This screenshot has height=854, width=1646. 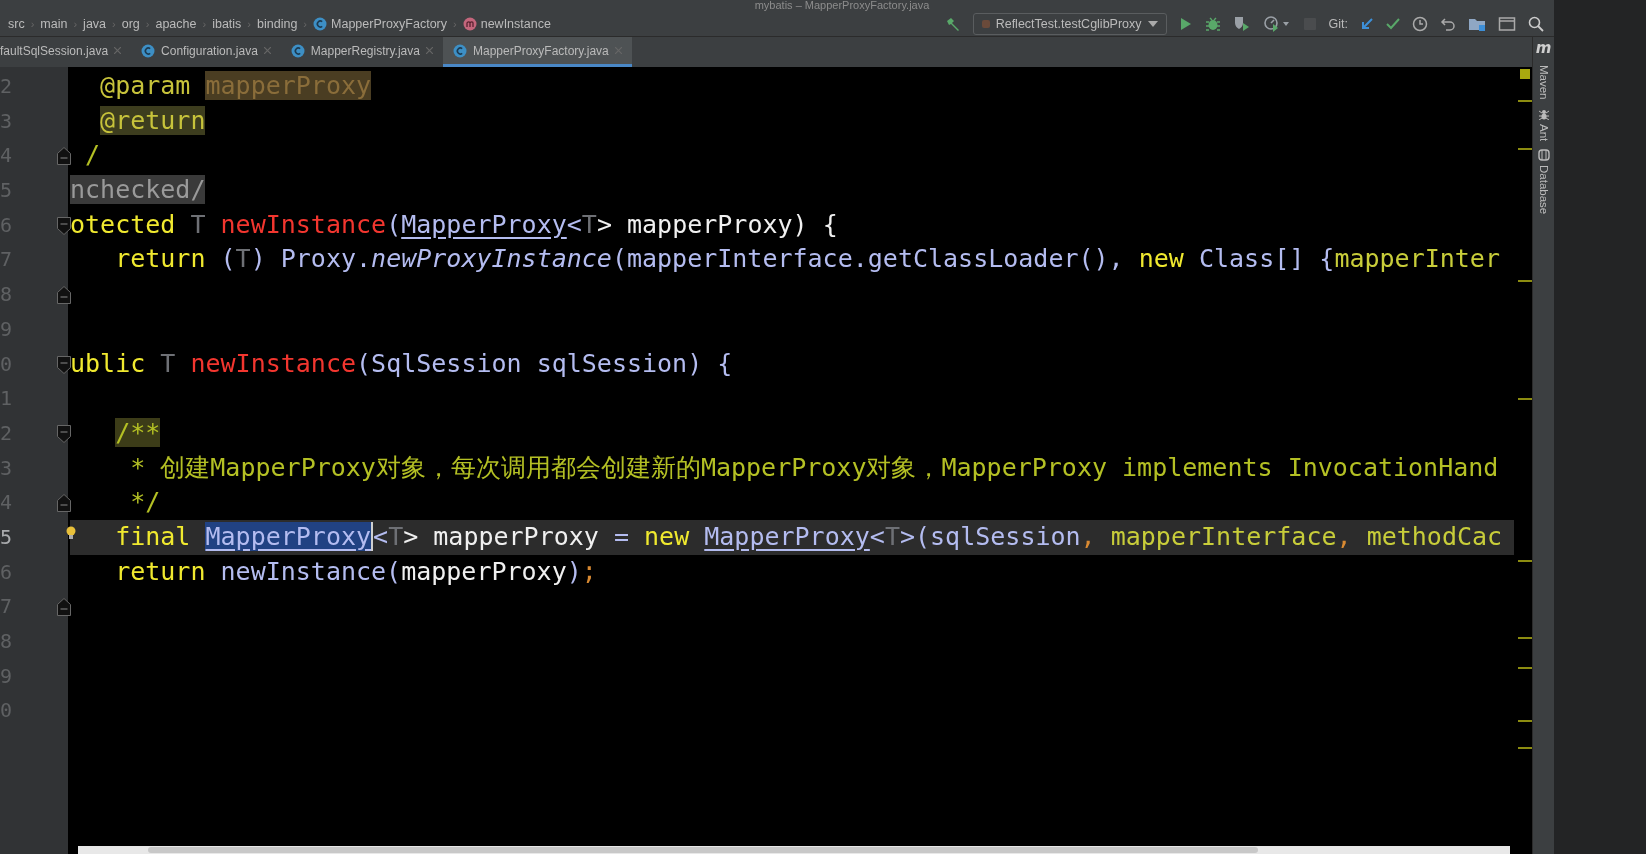 I want to click on tool-window-button: Maven, so click(x=1543, y=82).